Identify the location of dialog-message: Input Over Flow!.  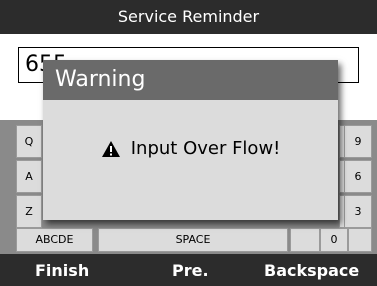
(190, 148).